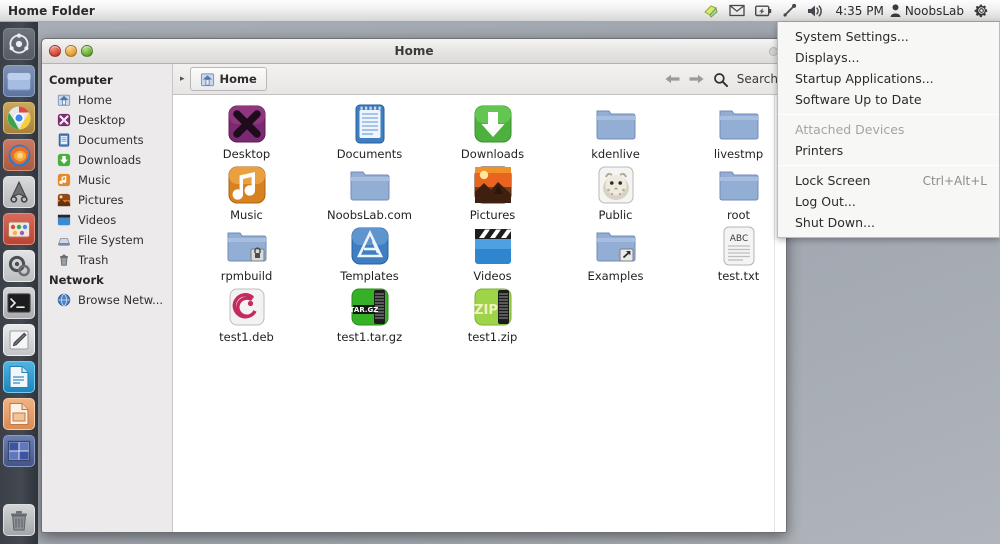 The width and height of the screenshot is (1000, 544). What do you see at coordinates (711, 11) in the screenshot?
I see `sync-notify-icon` at bounding box center [711, 11].